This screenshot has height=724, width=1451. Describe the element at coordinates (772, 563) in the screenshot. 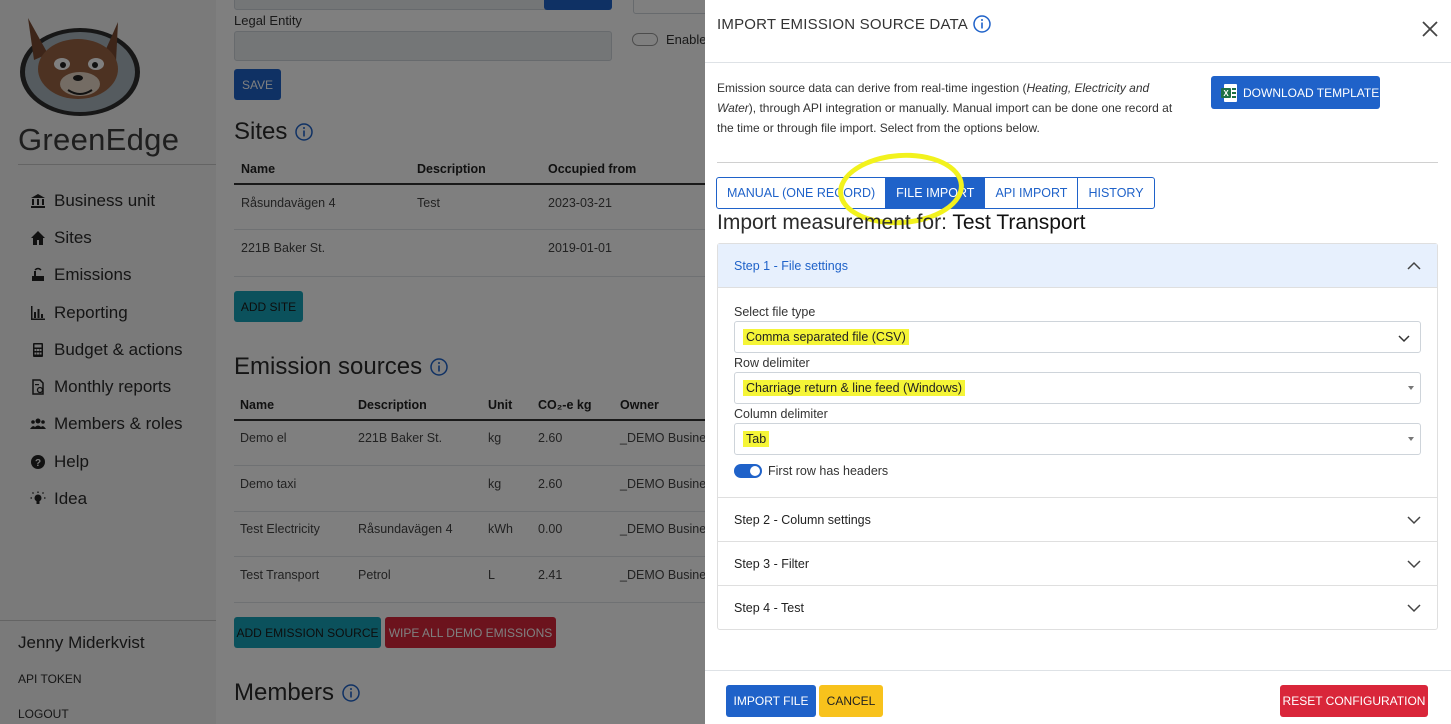

I see `step-label: Step 3 - Filter` at that location.